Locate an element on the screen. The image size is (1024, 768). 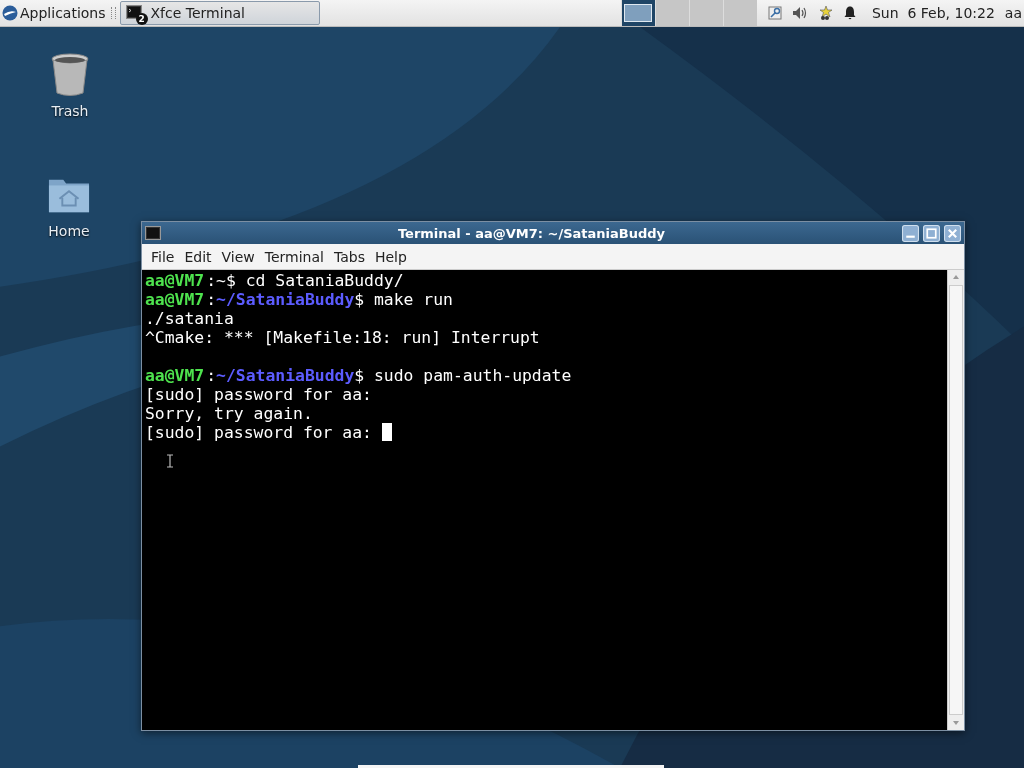
desktop-icon-label: Trash is located at coordinates (70, 111).